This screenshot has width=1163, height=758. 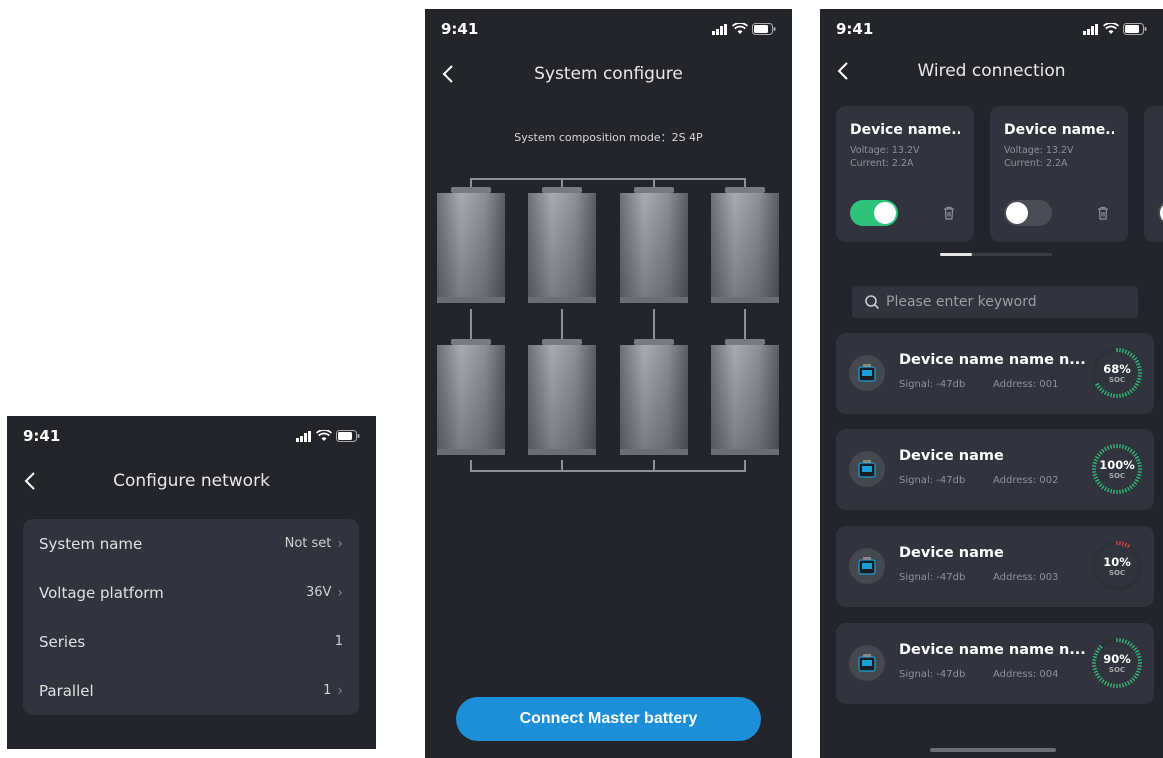 I want to click on device-address: Address: 003, so click(x=1026, y=577).